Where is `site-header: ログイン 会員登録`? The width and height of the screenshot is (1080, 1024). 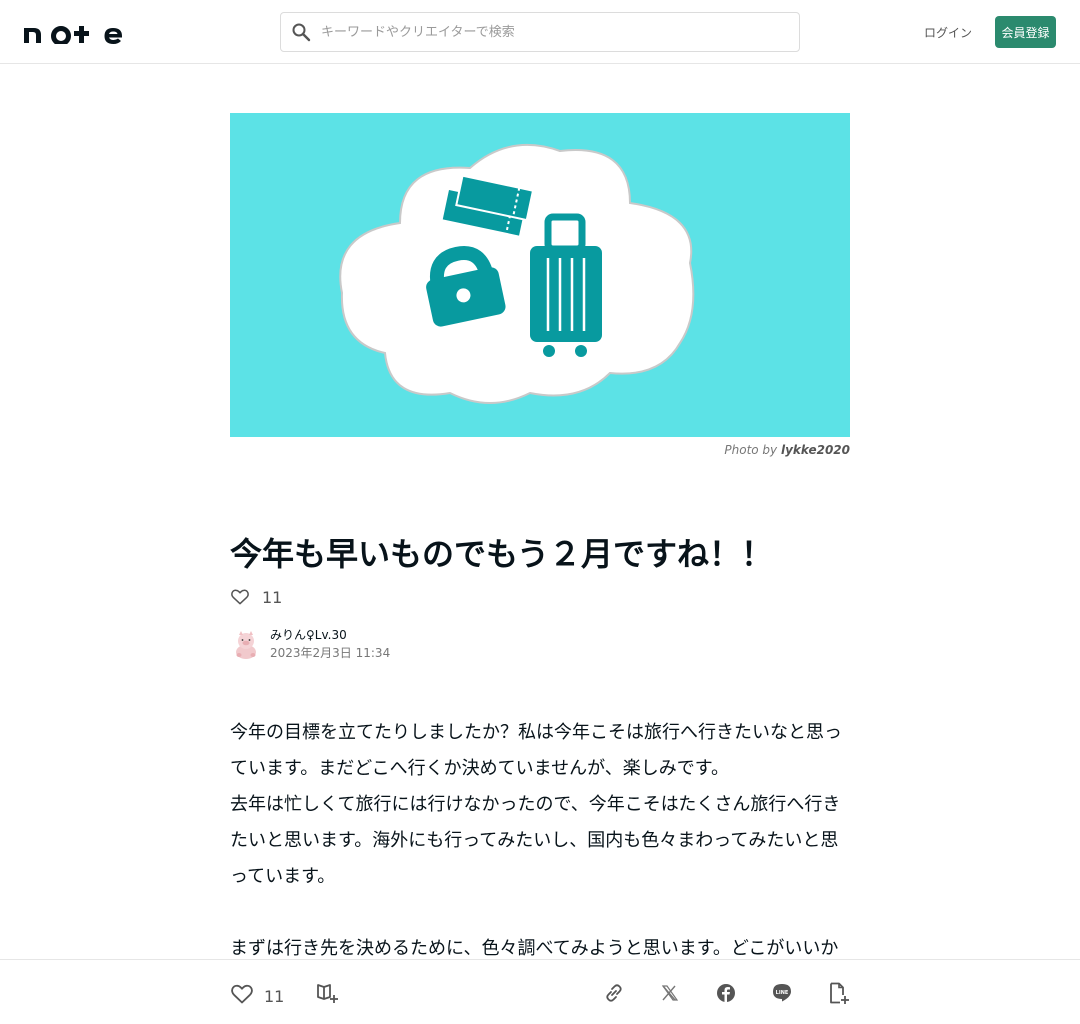 site-header: ログイン 会員登録 is located at coordinates (540, 32).